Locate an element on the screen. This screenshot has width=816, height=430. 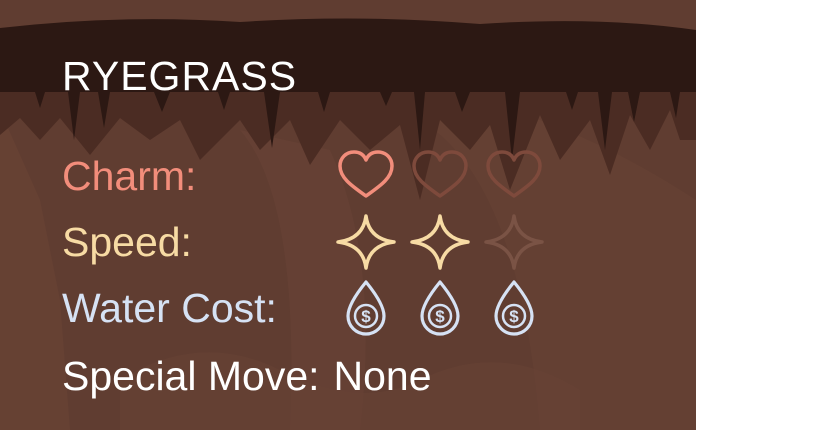
special-move-text: Special Move: None is located at coordinates (247, 376).